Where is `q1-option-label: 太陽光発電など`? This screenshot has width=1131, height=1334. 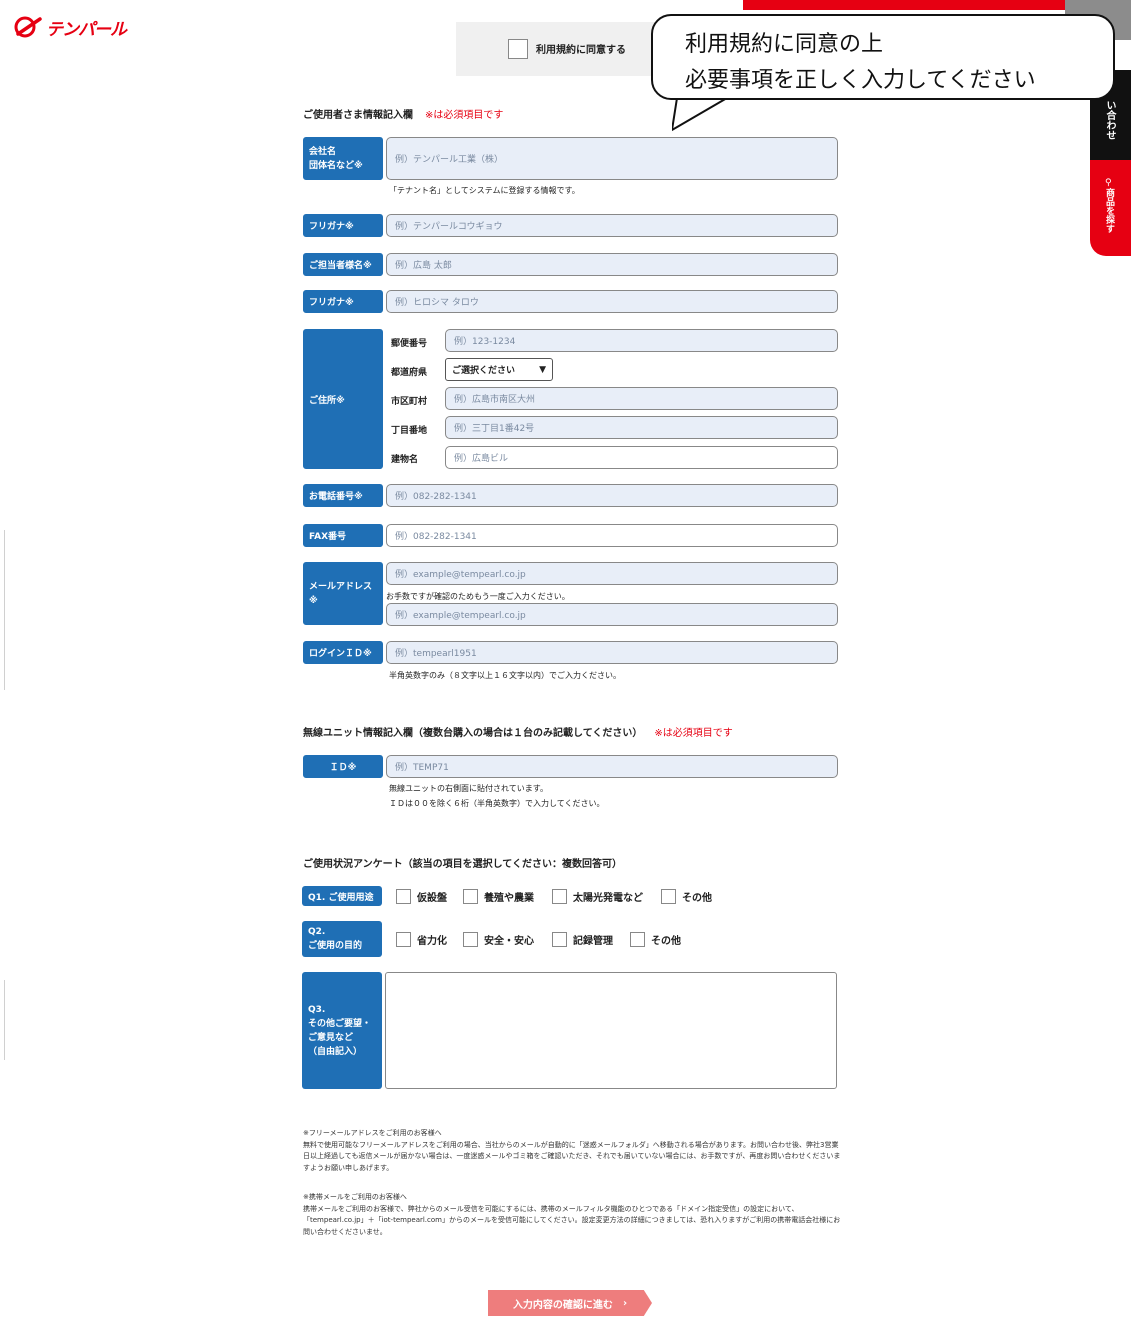
q1-option-label: 太陽光発電など is located at coordinates (608, 898).